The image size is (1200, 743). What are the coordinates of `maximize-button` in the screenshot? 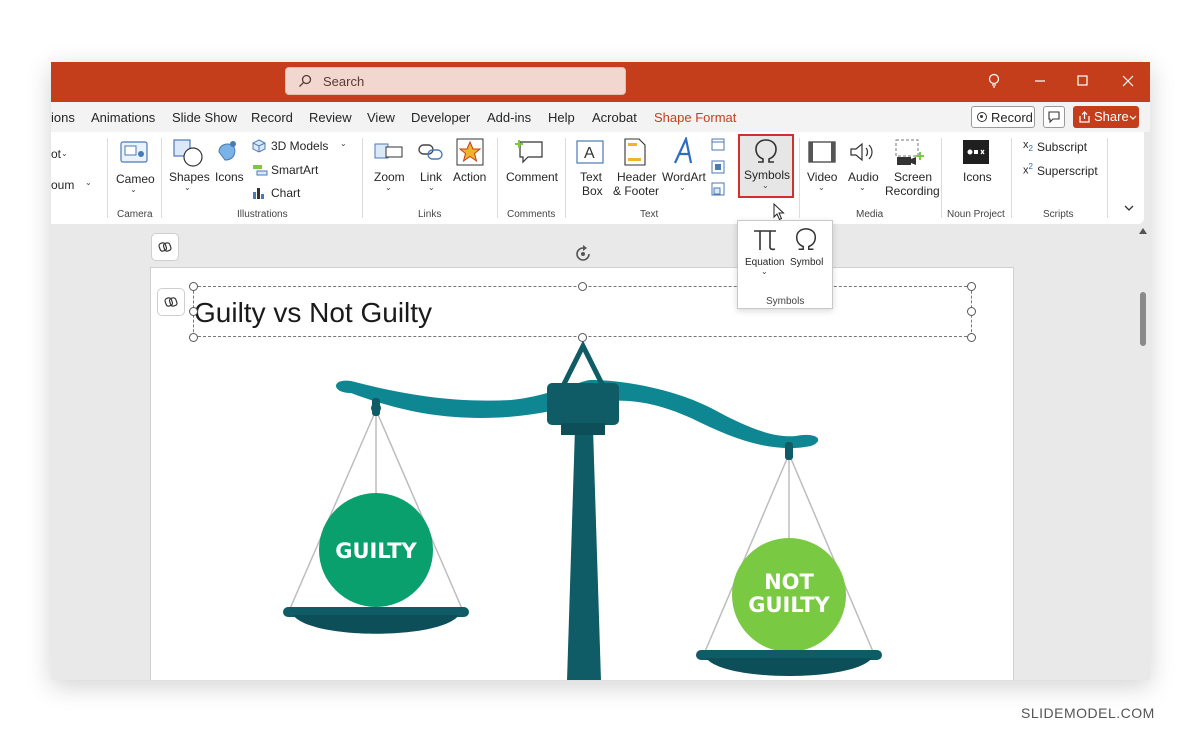 It's located at (1083, 82).